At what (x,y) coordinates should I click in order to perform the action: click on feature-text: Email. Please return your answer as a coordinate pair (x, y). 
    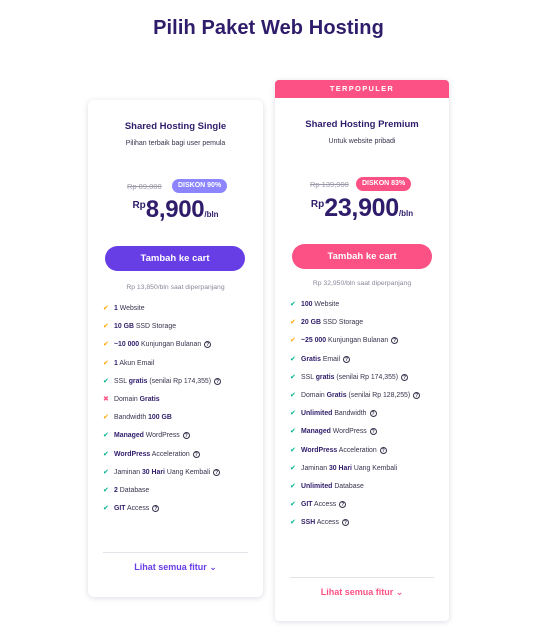
    Looking at the image, I should click on (330, 359).